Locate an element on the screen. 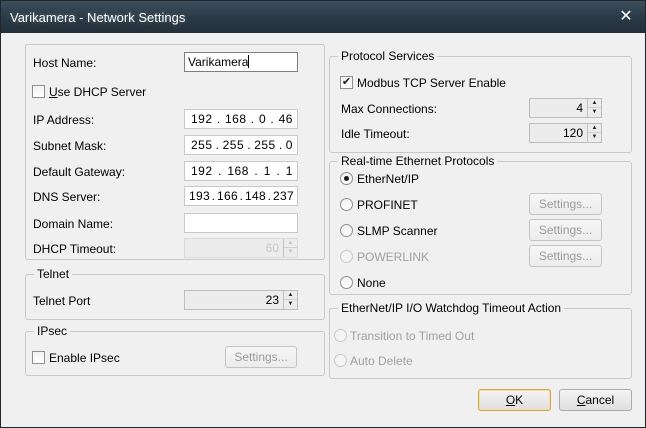 The height and width of the screenshot is (428, 646). window-title: Varikamera - Network Settings is located at coordinates (98, 17).